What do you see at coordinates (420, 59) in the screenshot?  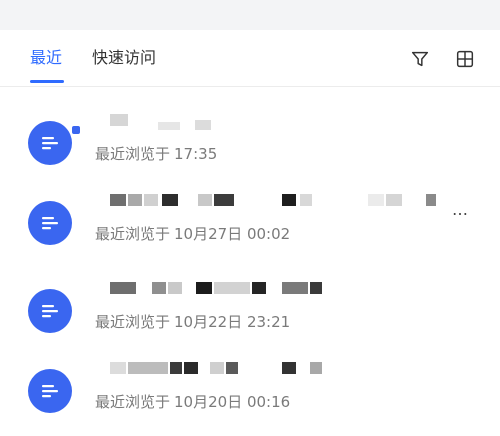 I see `filter-icon` at bounding box center [420, 59].